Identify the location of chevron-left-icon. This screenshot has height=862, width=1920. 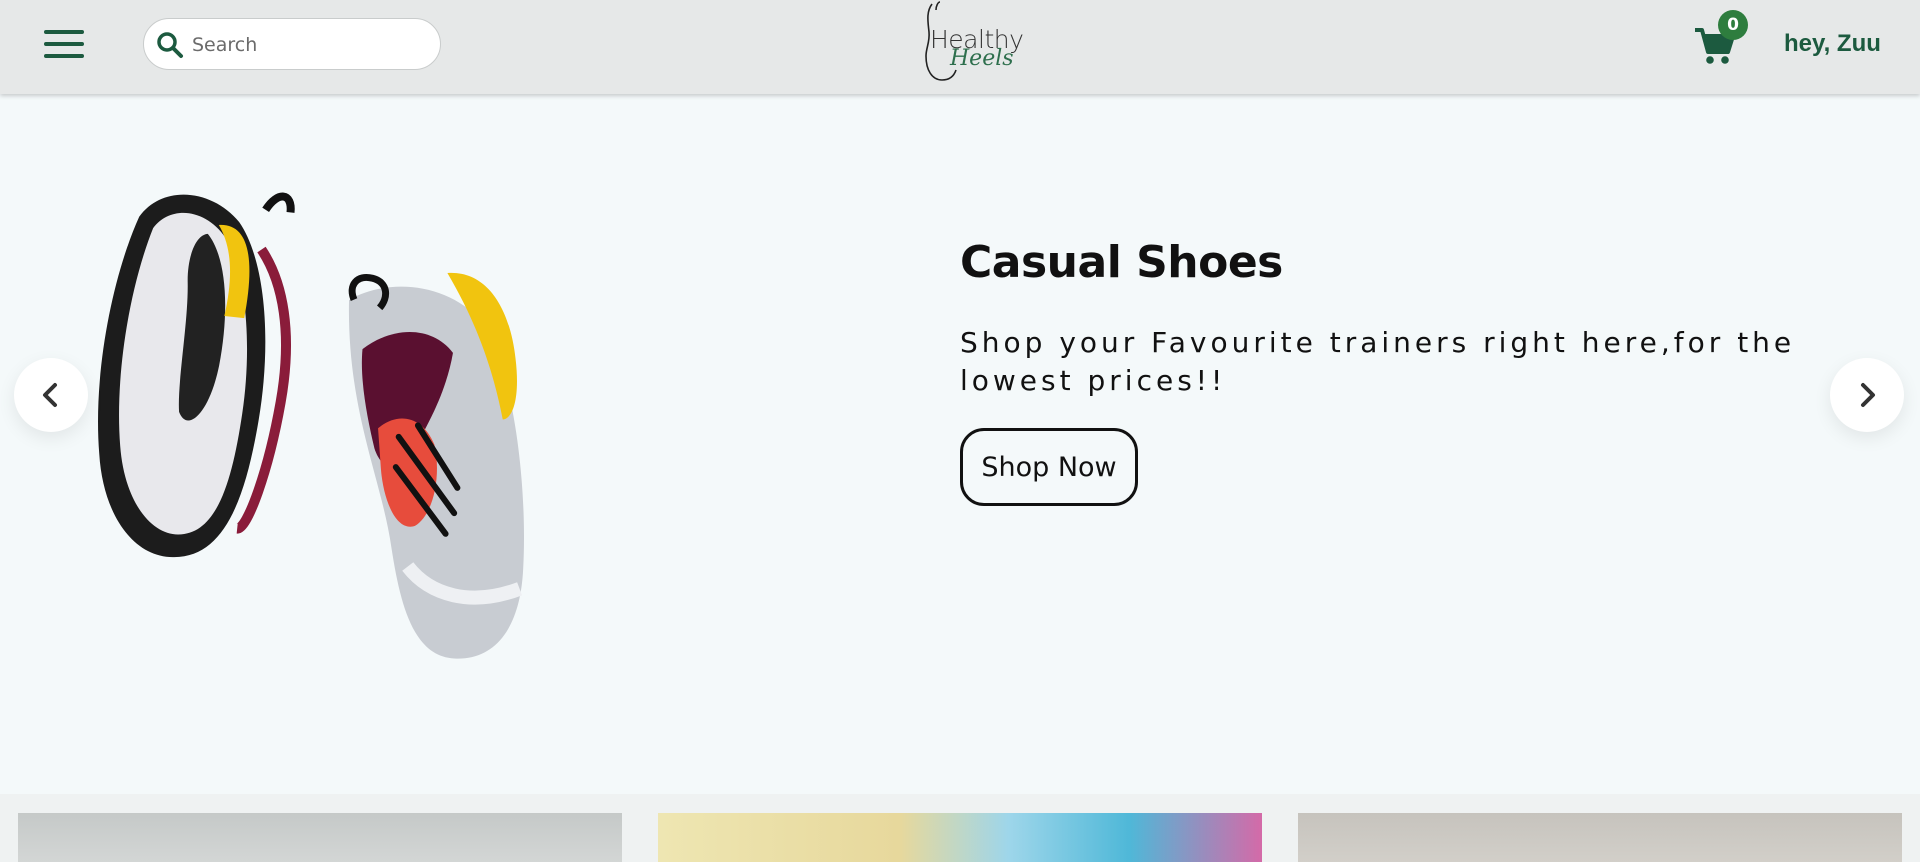
(50, 395).